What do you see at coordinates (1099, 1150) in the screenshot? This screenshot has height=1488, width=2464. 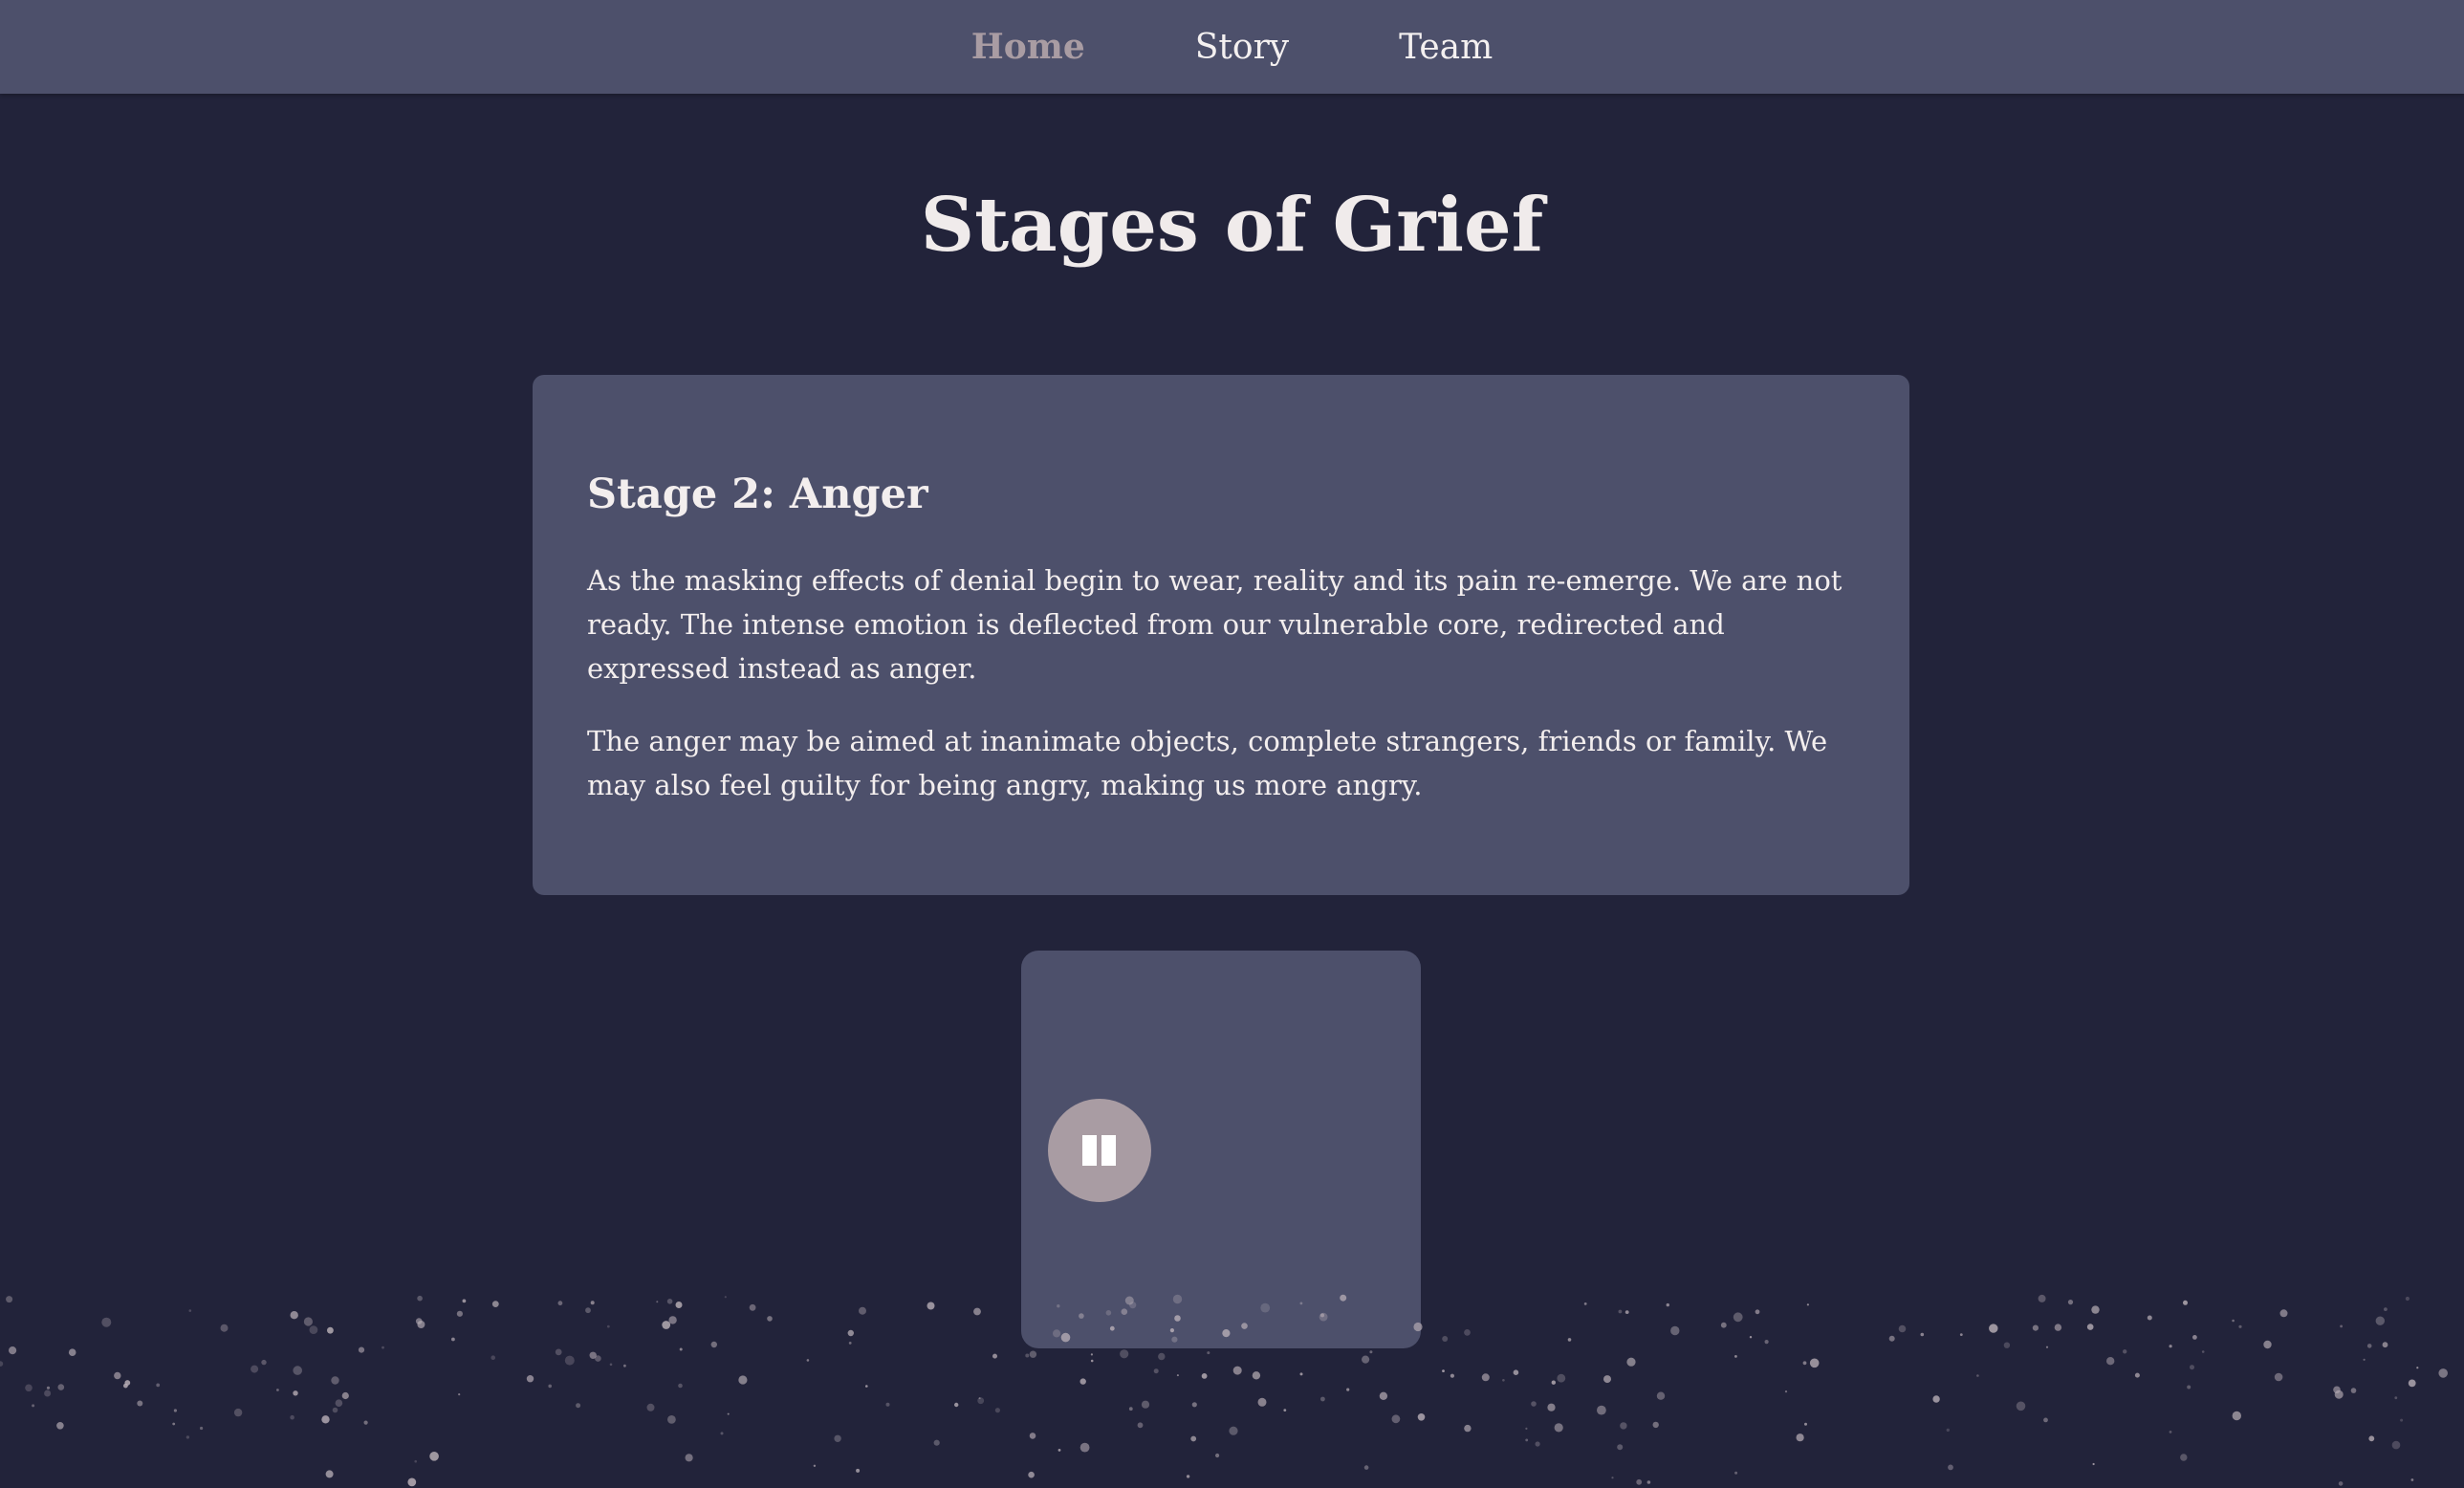 I see `pause-button` at bounding box center [1099, 1150].